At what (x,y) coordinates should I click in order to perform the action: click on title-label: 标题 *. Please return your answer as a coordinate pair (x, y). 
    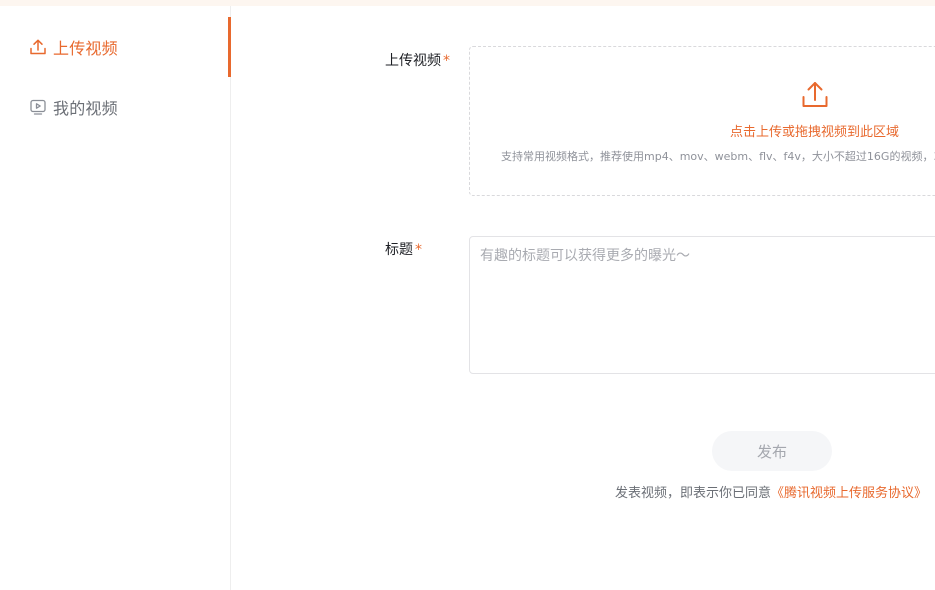
    Looking at the image, I should click on (403, 249).